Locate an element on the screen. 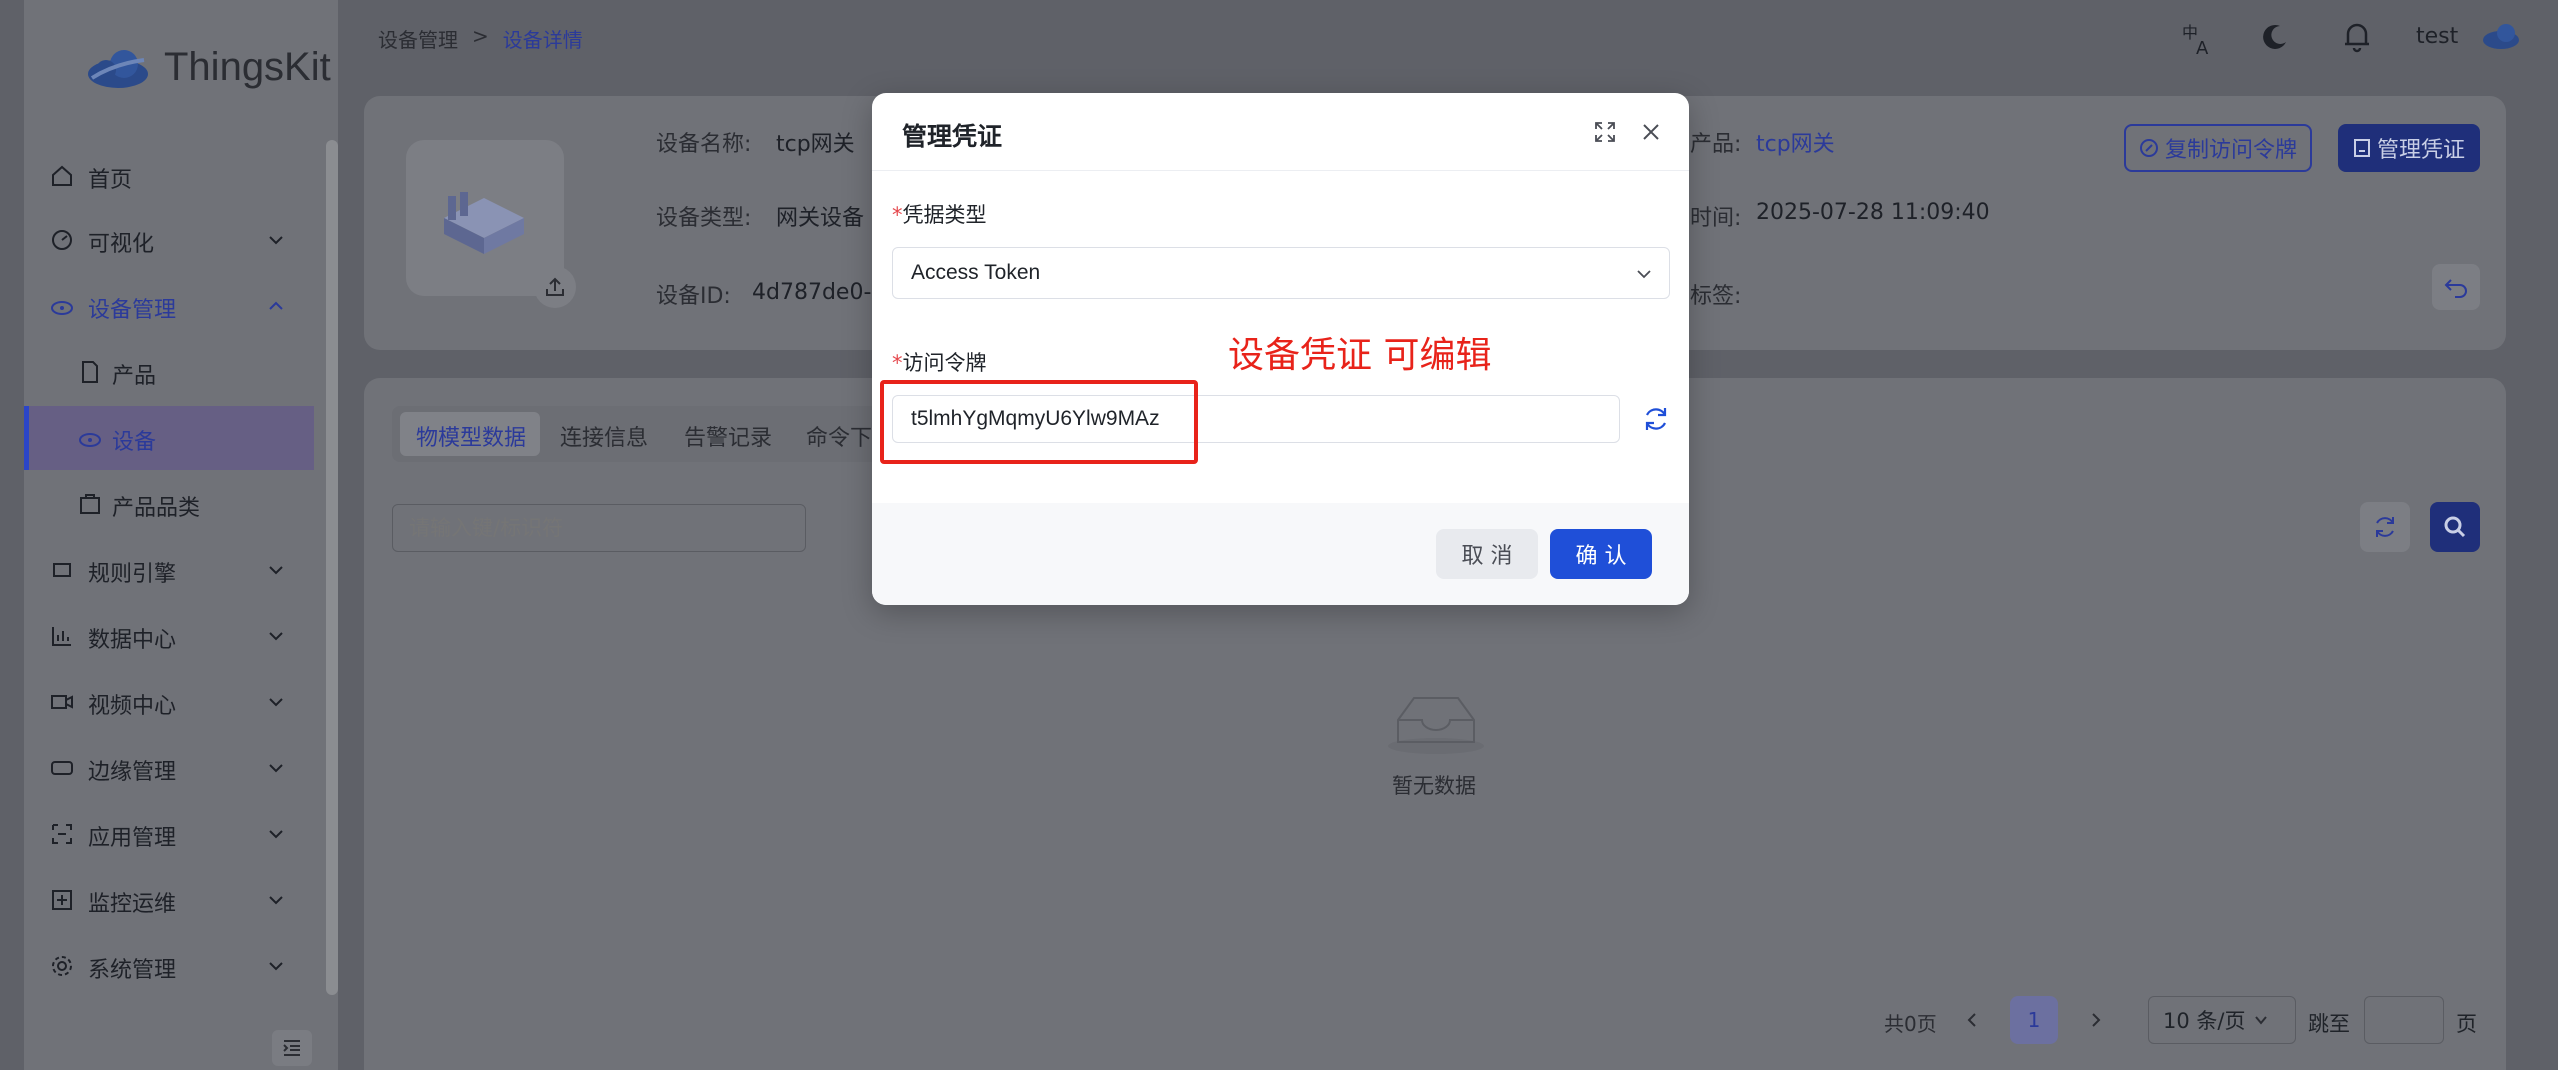  page-1-button: 1 is located at coordinates (2034, 1020).